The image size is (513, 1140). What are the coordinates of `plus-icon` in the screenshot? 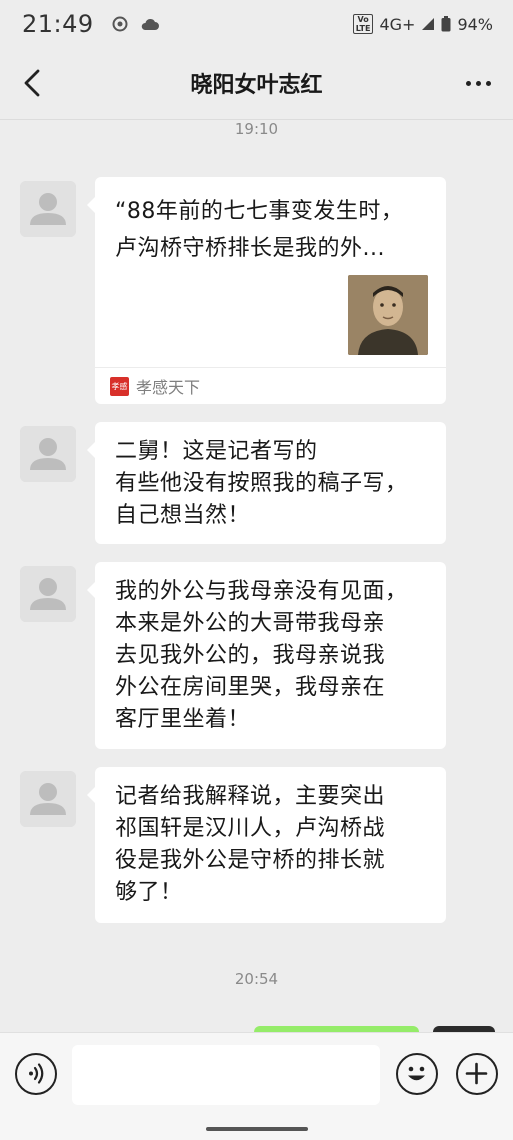 It's located at (476, 1073).